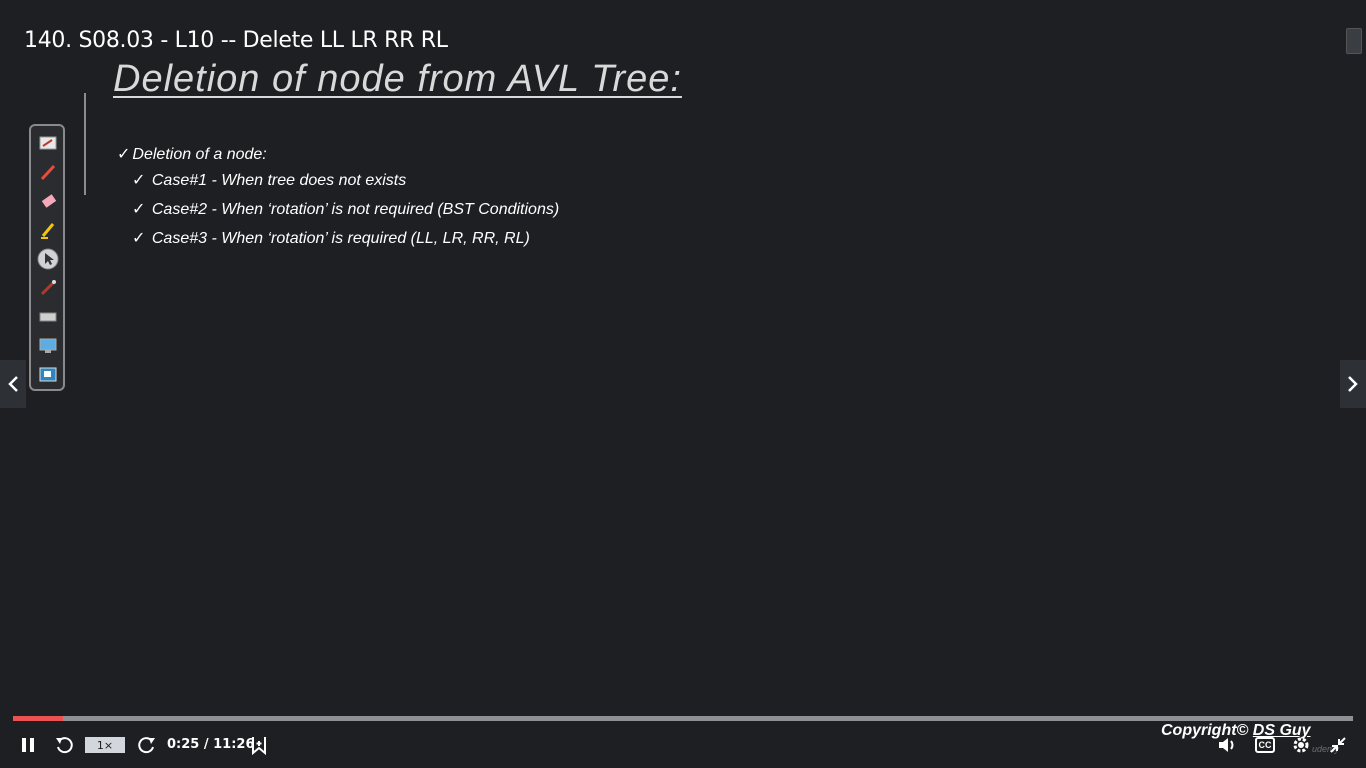 Image resolution: width=1366 pixels, height=768 pixels. Describe the element at coordinates (683, 745) in the screenshot. I see `player-controls: 1× 0:25 / 11:26 CC` at that location.